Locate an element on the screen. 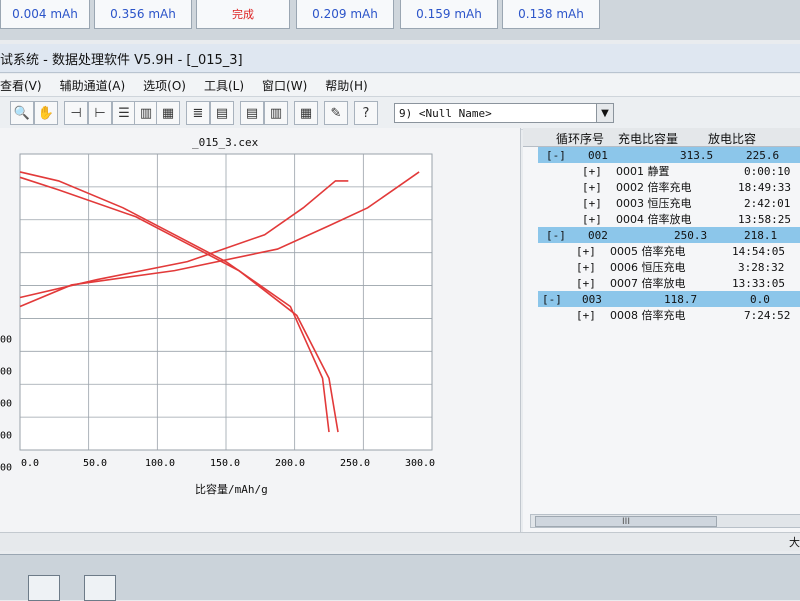 The width and height of the screenshot is (800, 601). cursor-left-icon: ⊣ is located at coordinates (76, 113).